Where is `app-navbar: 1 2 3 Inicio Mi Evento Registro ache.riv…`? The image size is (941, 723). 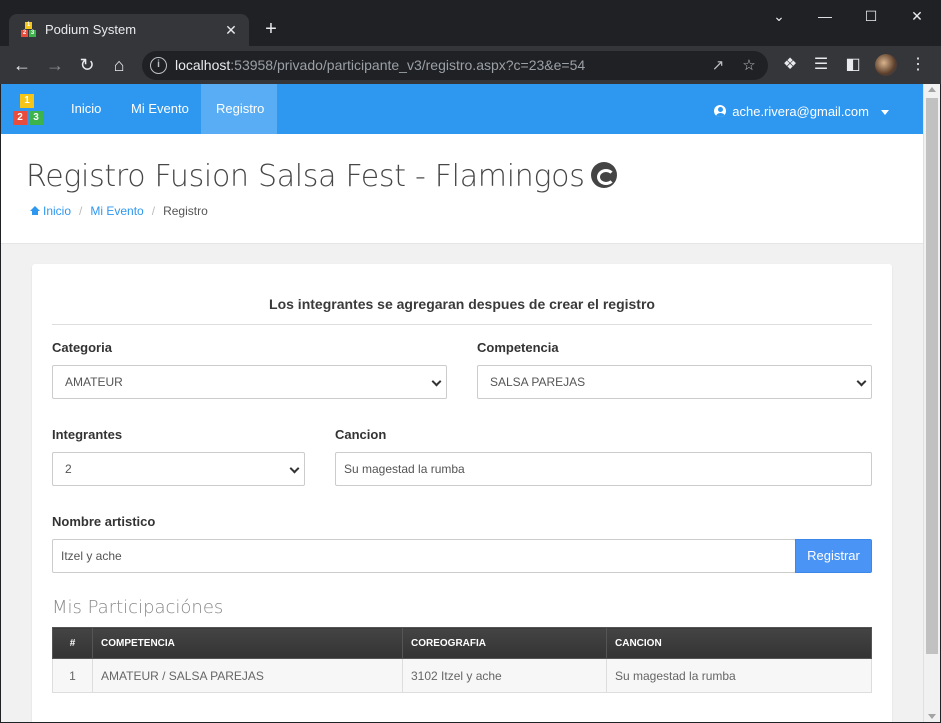 app-navbar: 1 2 3 Inicio Mi Evento Registro ache.riv… is located at coordinates (462, 109).